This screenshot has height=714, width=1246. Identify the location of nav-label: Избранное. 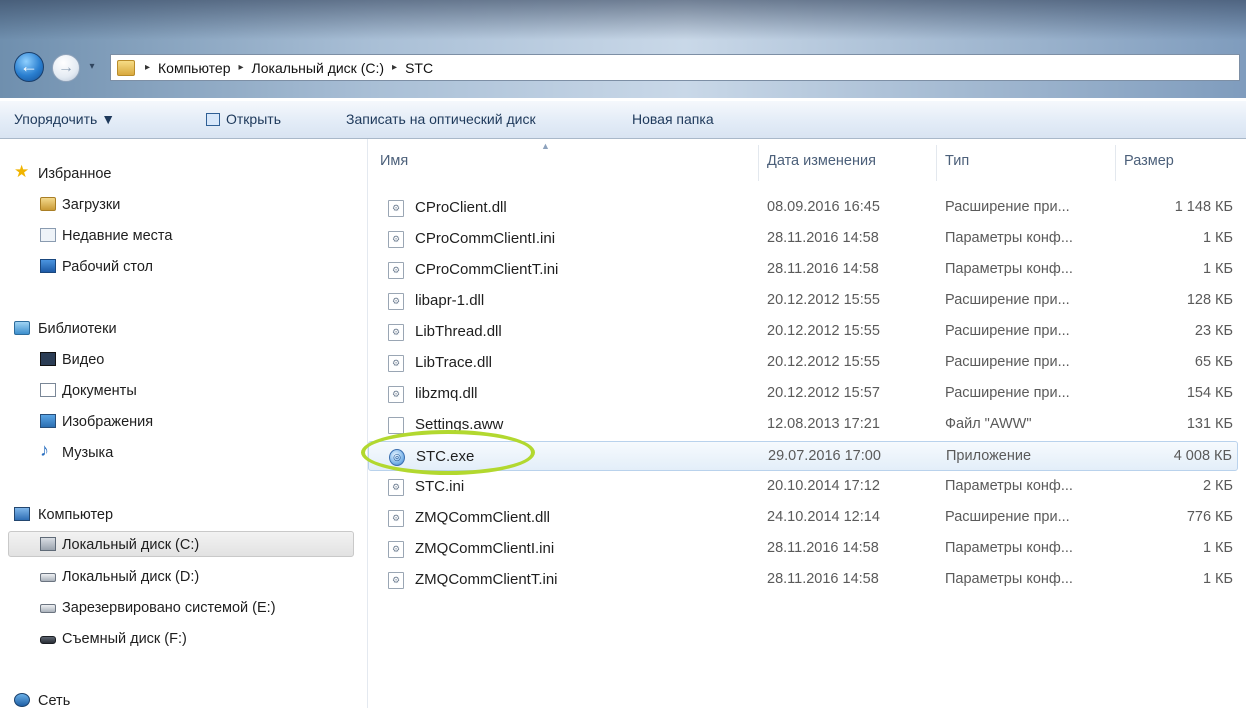
(75, 174).